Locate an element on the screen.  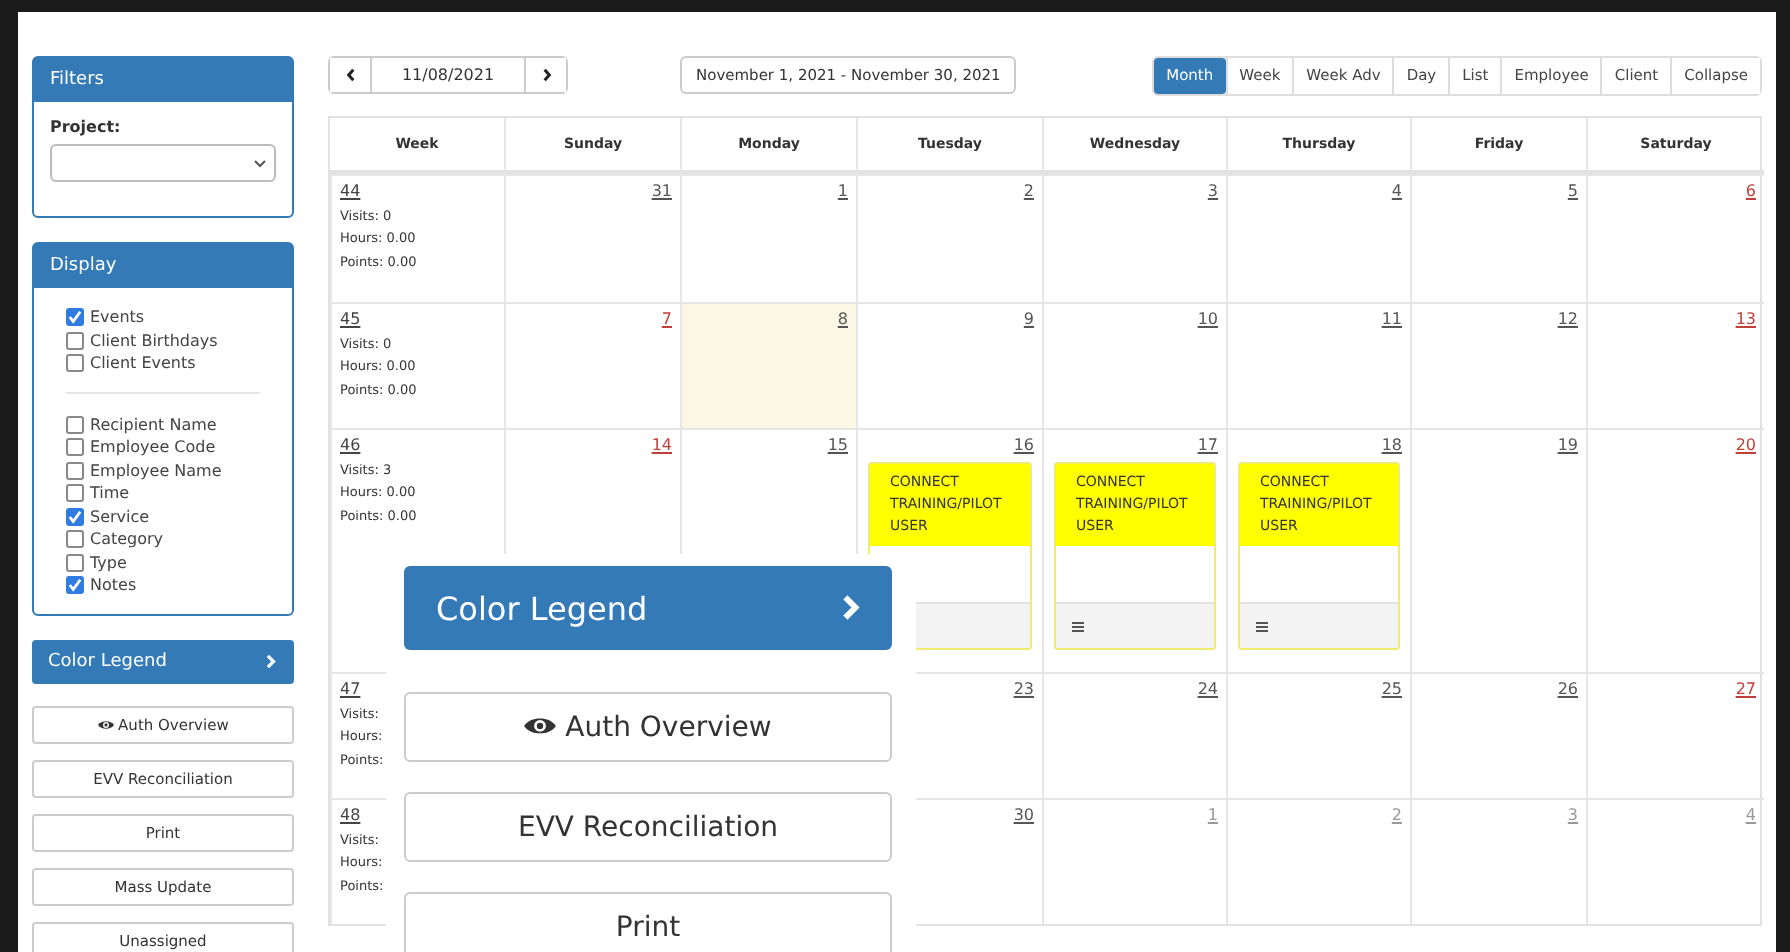
day-number: 2 is located at coordinates (1028, 191).